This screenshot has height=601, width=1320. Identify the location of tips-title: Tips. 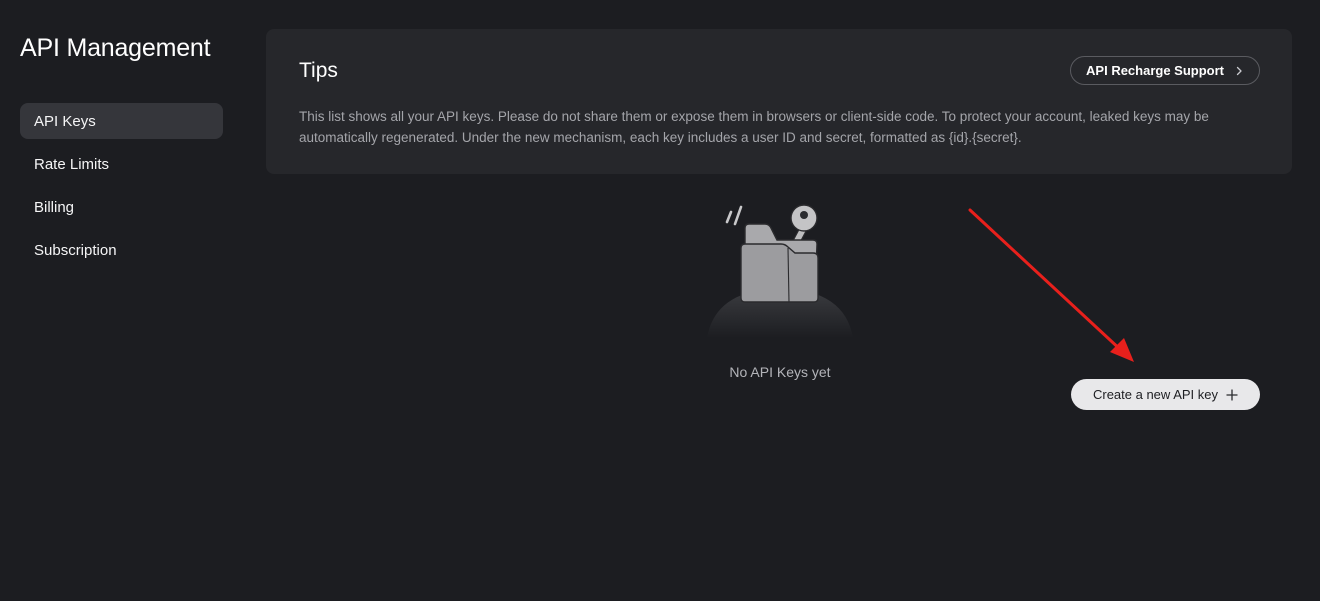
(318, 70).